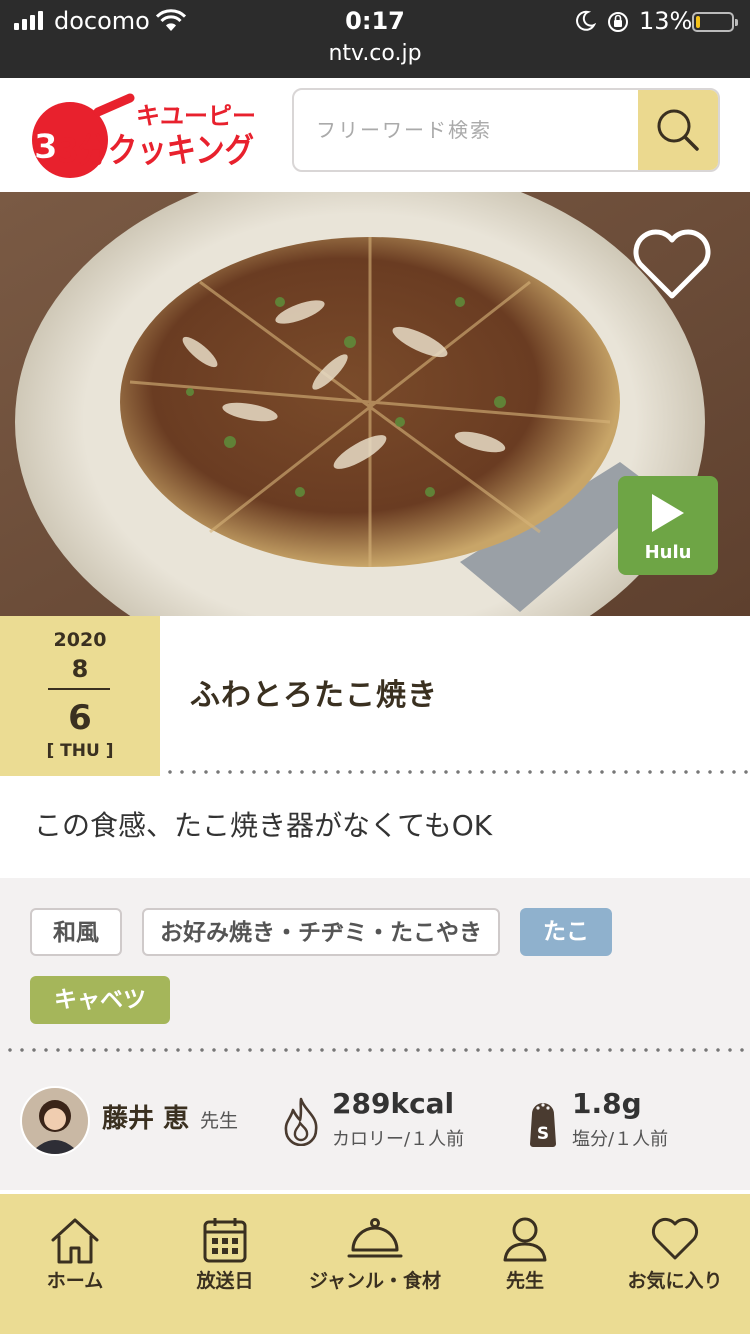 This screenshot has width=750, height=1334. Describe the element at coordinates (375, 1238) in the screenshot. I see `cloche-icon` at that location.